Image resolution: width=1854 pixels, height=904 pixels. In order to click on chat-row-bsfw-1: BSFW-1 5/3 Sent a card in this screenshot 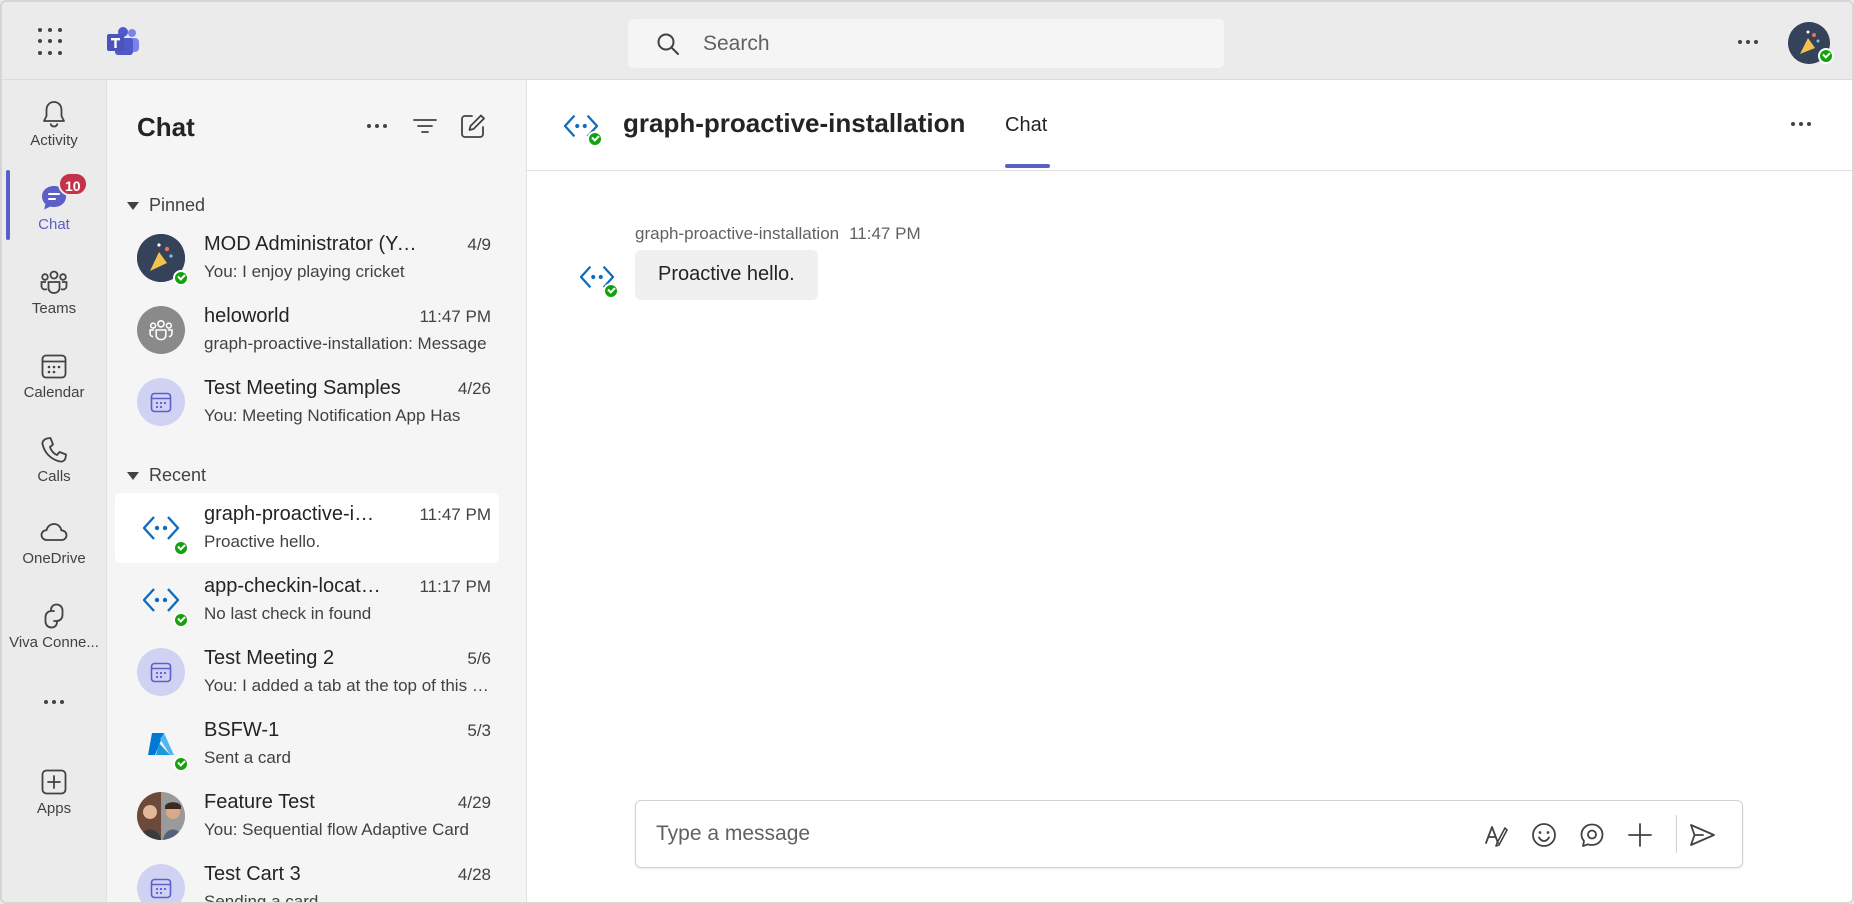, I will do `click(307, 744)`.